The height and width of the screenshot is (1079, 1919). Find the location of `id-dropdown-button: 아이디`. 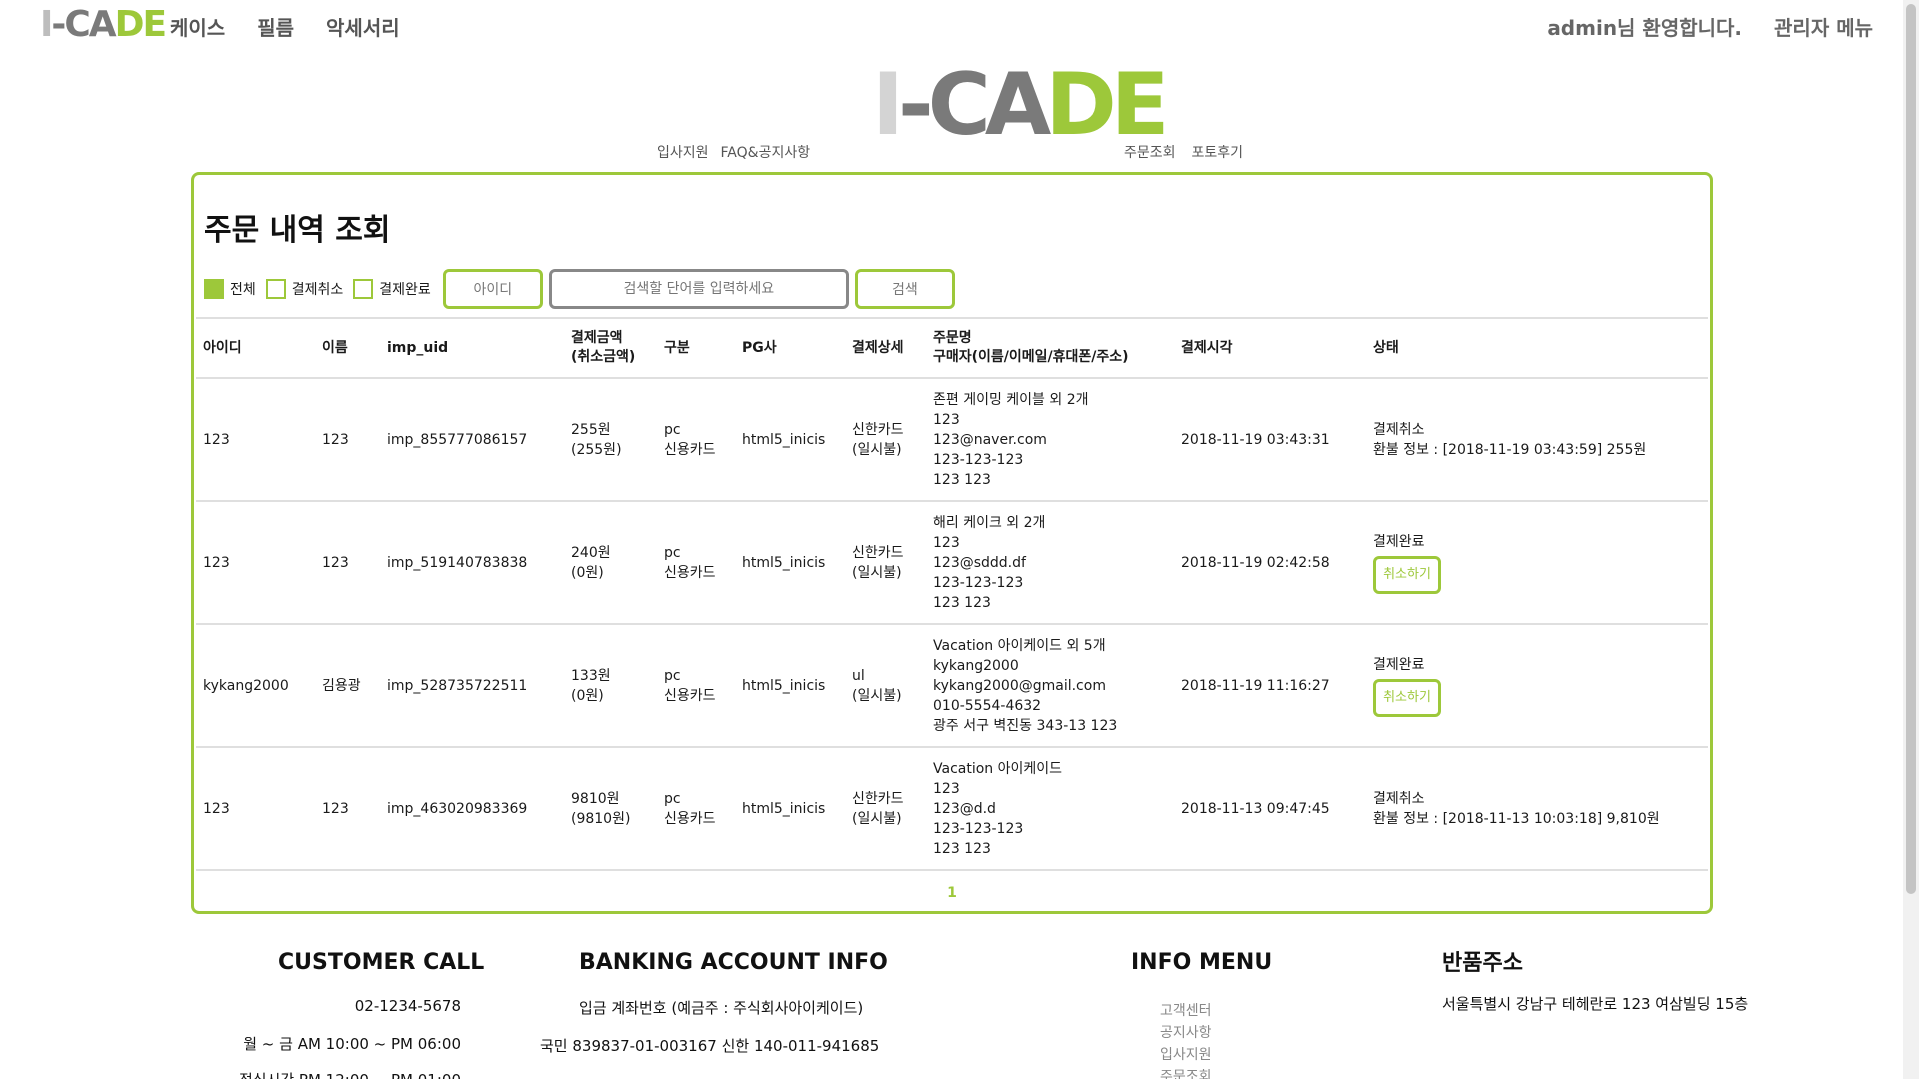

id-dropdown-button: 아이디 is located at coordinates (492, 289).